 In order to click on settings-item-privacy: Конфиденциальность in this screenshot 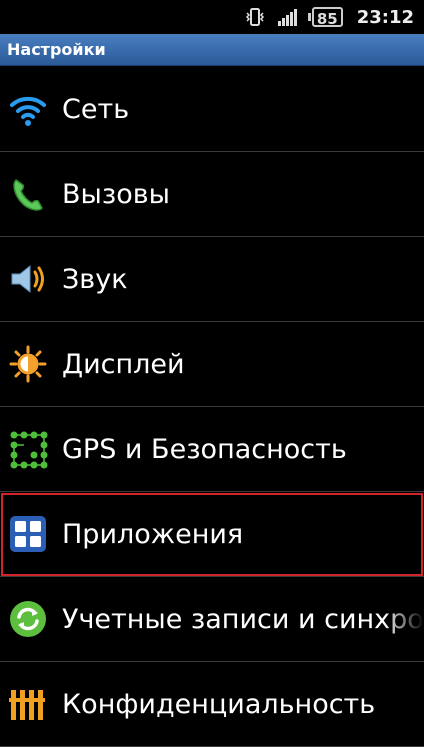, I will do `click(212, 704)`.